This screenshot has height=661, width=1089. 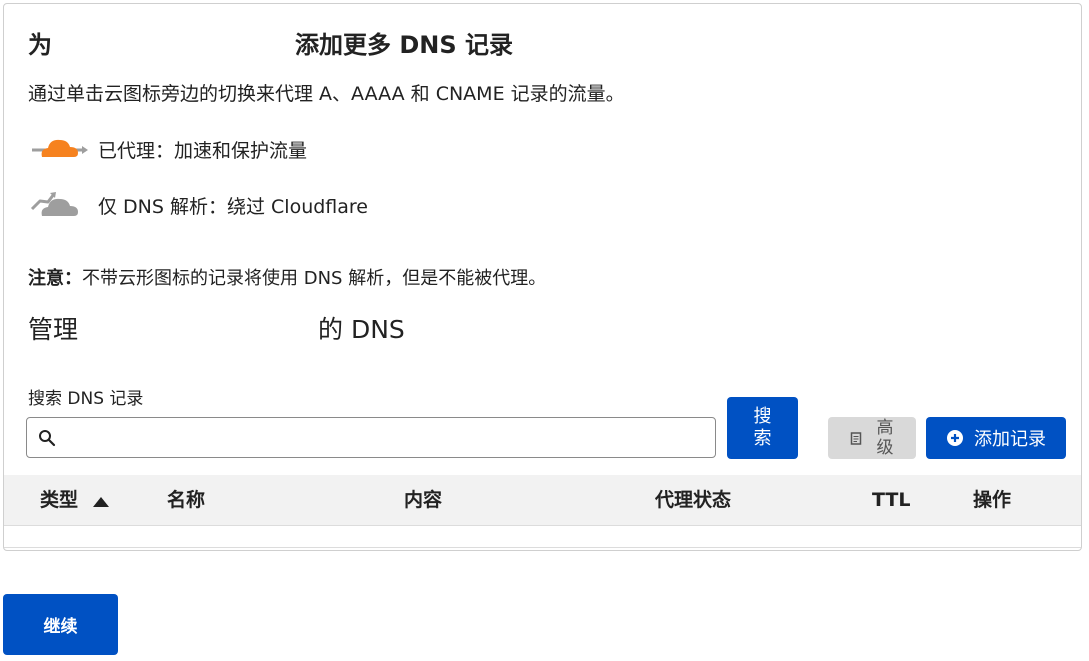 What do you see at coordinates (1010, 439) in the screenshot?
I see `add-record-label: 添加记录` at bounding box center [1010, 439].